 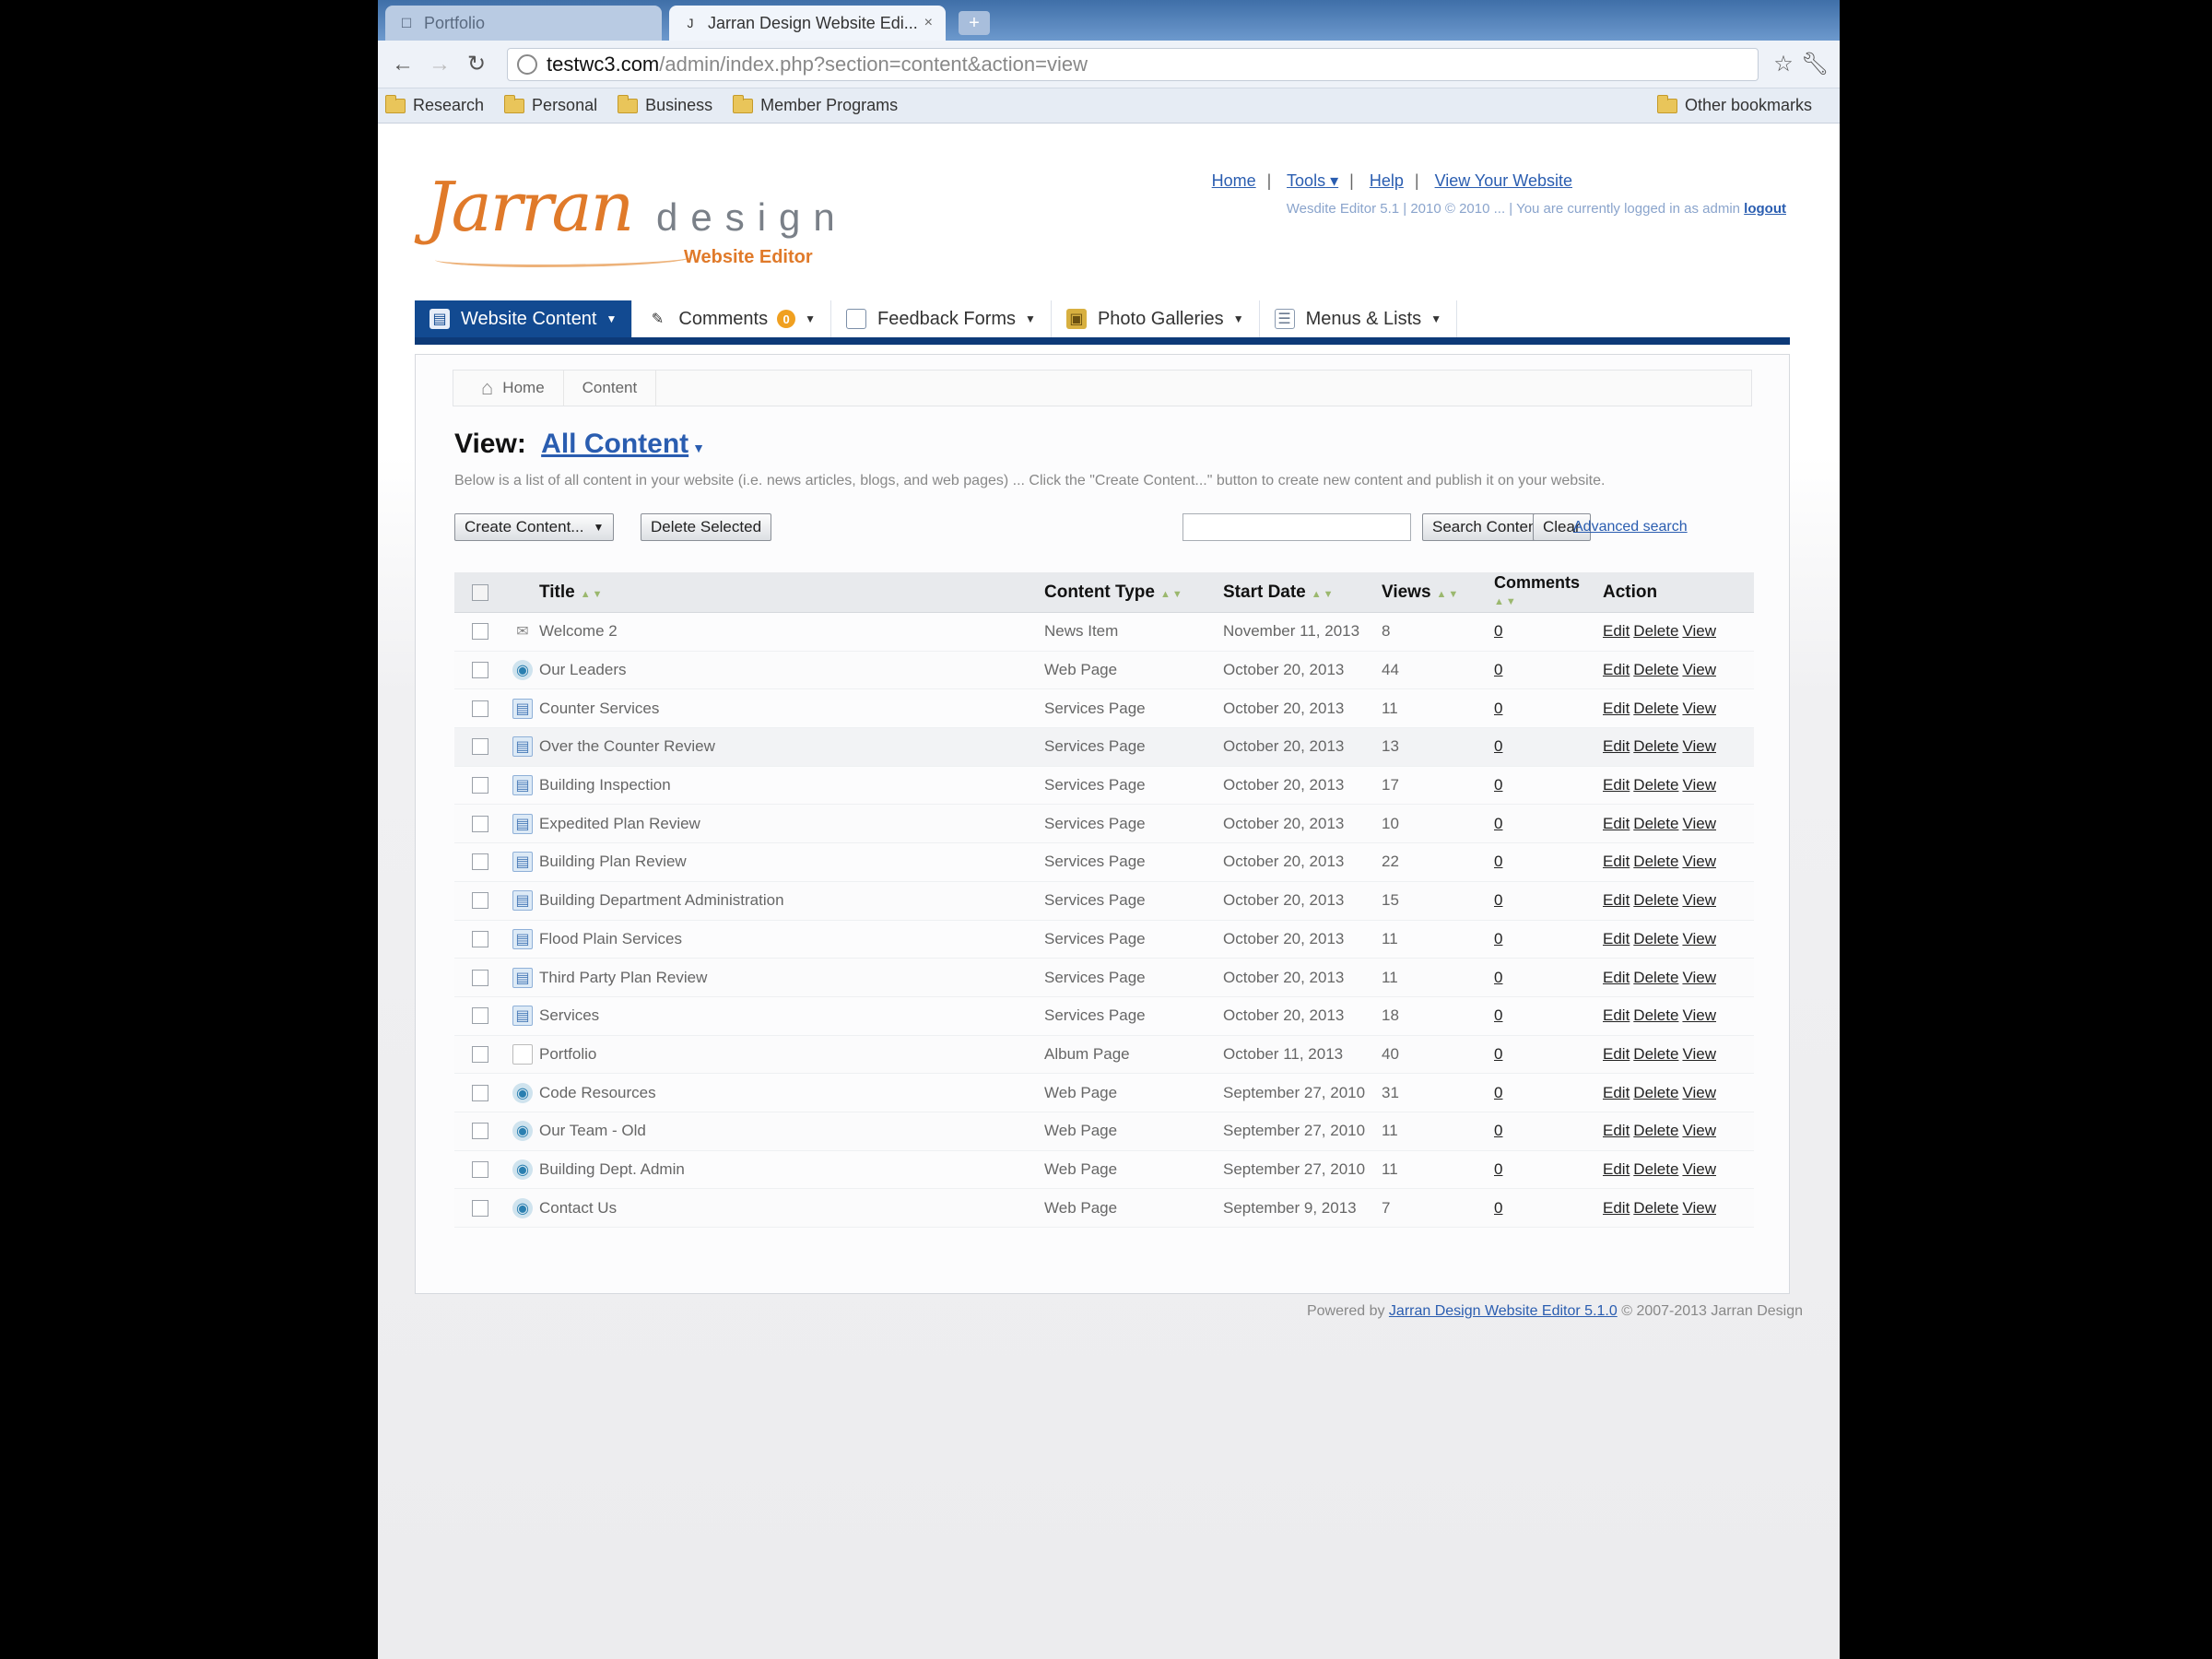 I want to click on create-content-button: Create Content... ▼, so click(x=534, y=527).